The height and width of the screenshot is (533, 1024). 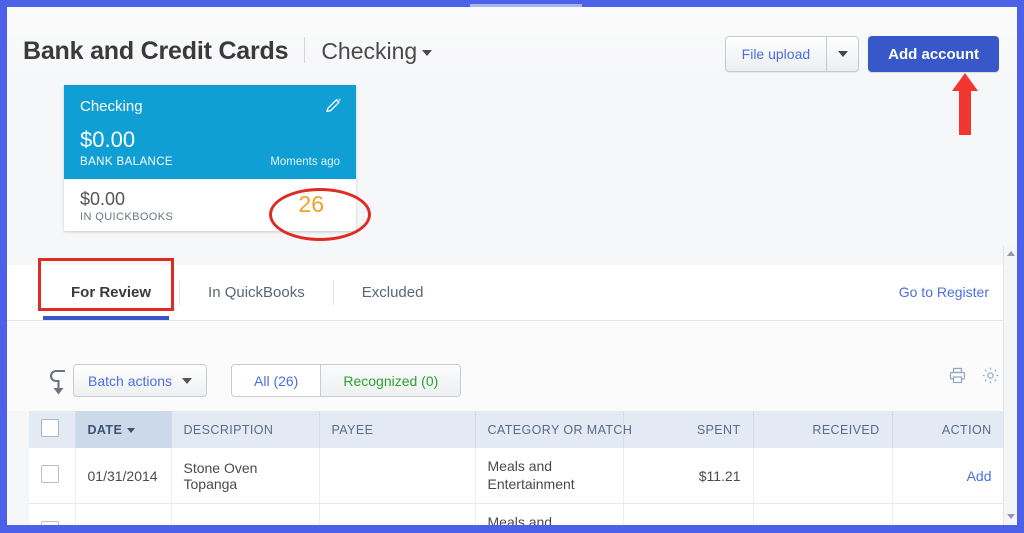 I want to click on tab-list: For Review In QuickBooks Excluded, so click(x=247, y=292).